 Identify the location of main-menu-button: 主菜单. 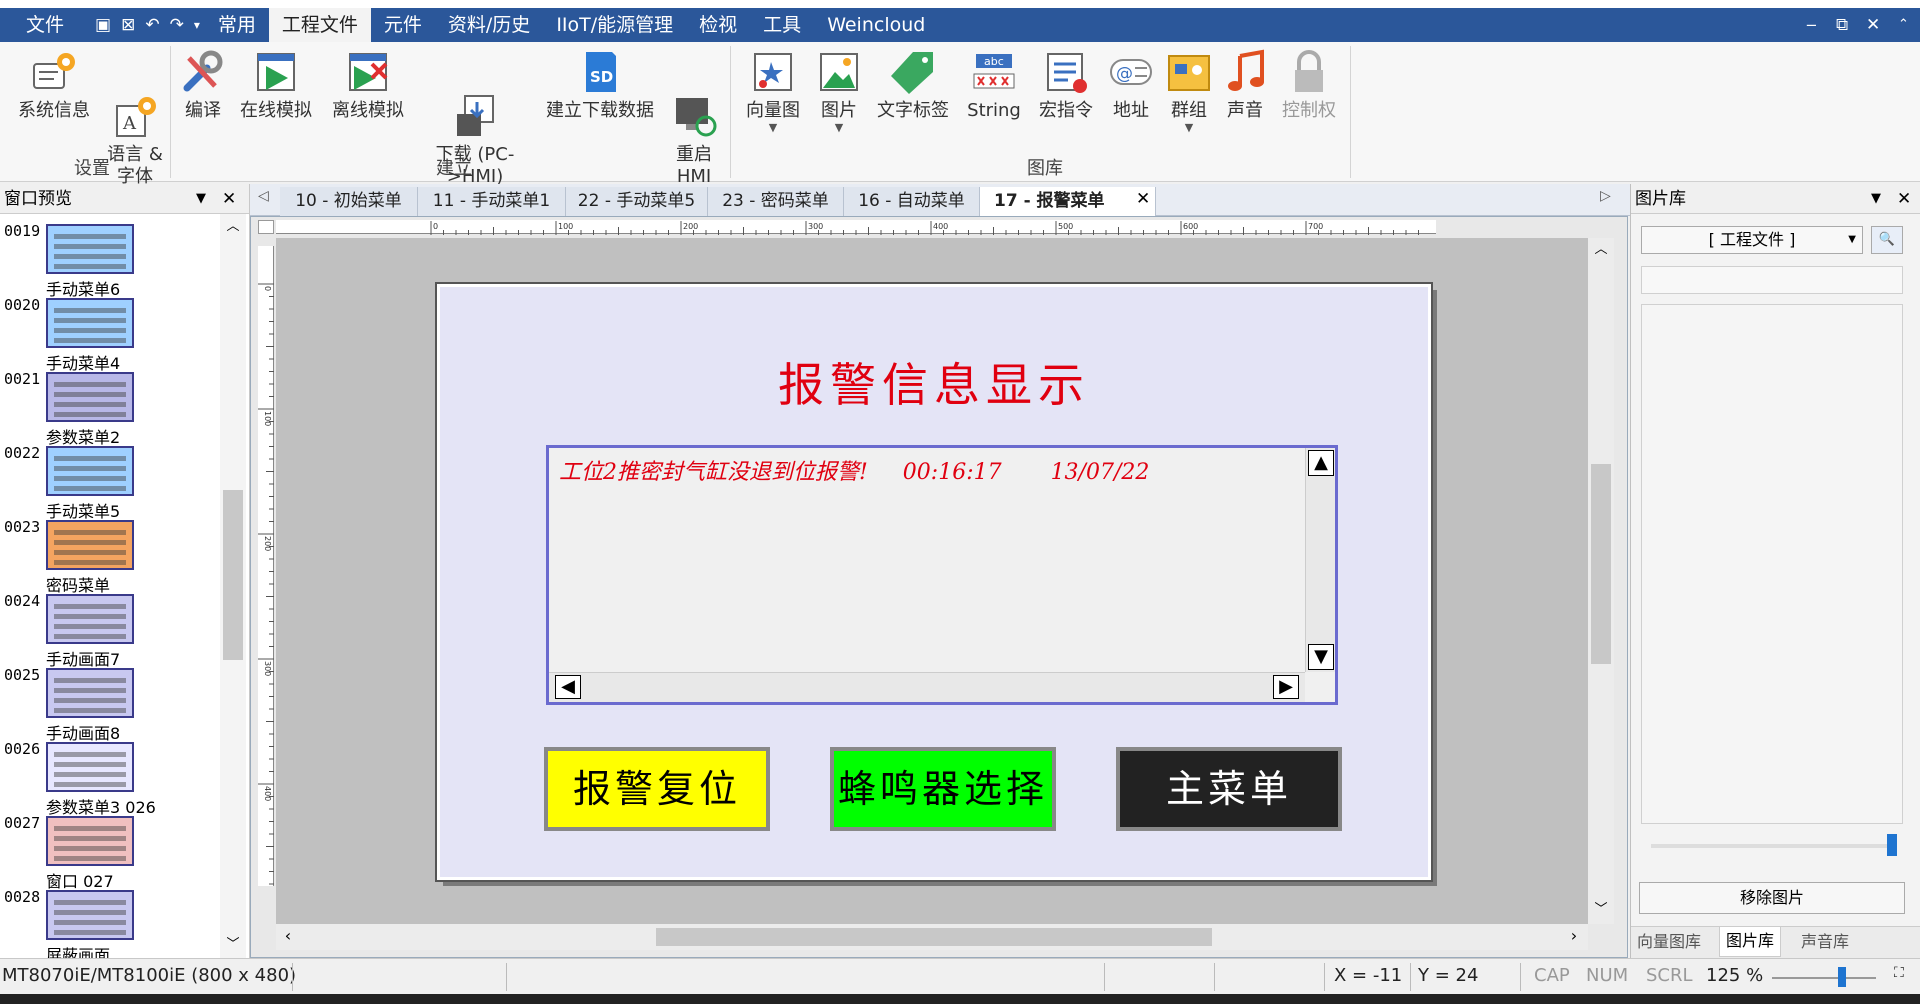
(1229, 789).